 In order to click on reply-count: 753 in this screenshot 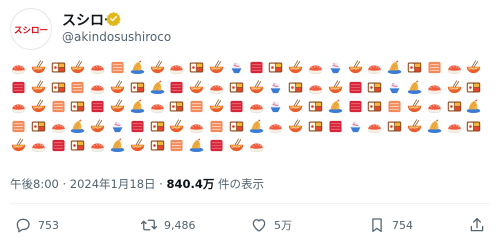, I will do `click(48, 225)`.